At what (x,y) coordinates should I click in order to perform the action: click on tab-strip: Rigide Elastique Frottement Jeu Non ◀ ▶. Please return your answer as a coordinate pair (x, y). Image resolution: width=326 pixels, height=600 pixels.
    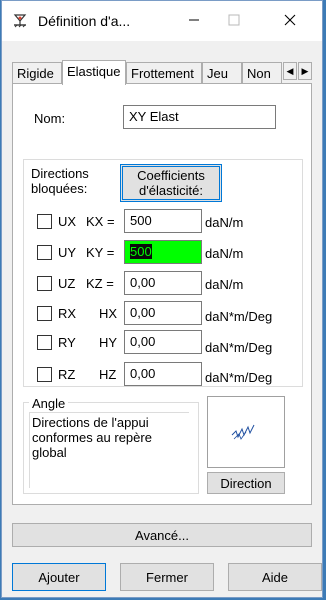
    Looking at the image, I should click on (163, 72).